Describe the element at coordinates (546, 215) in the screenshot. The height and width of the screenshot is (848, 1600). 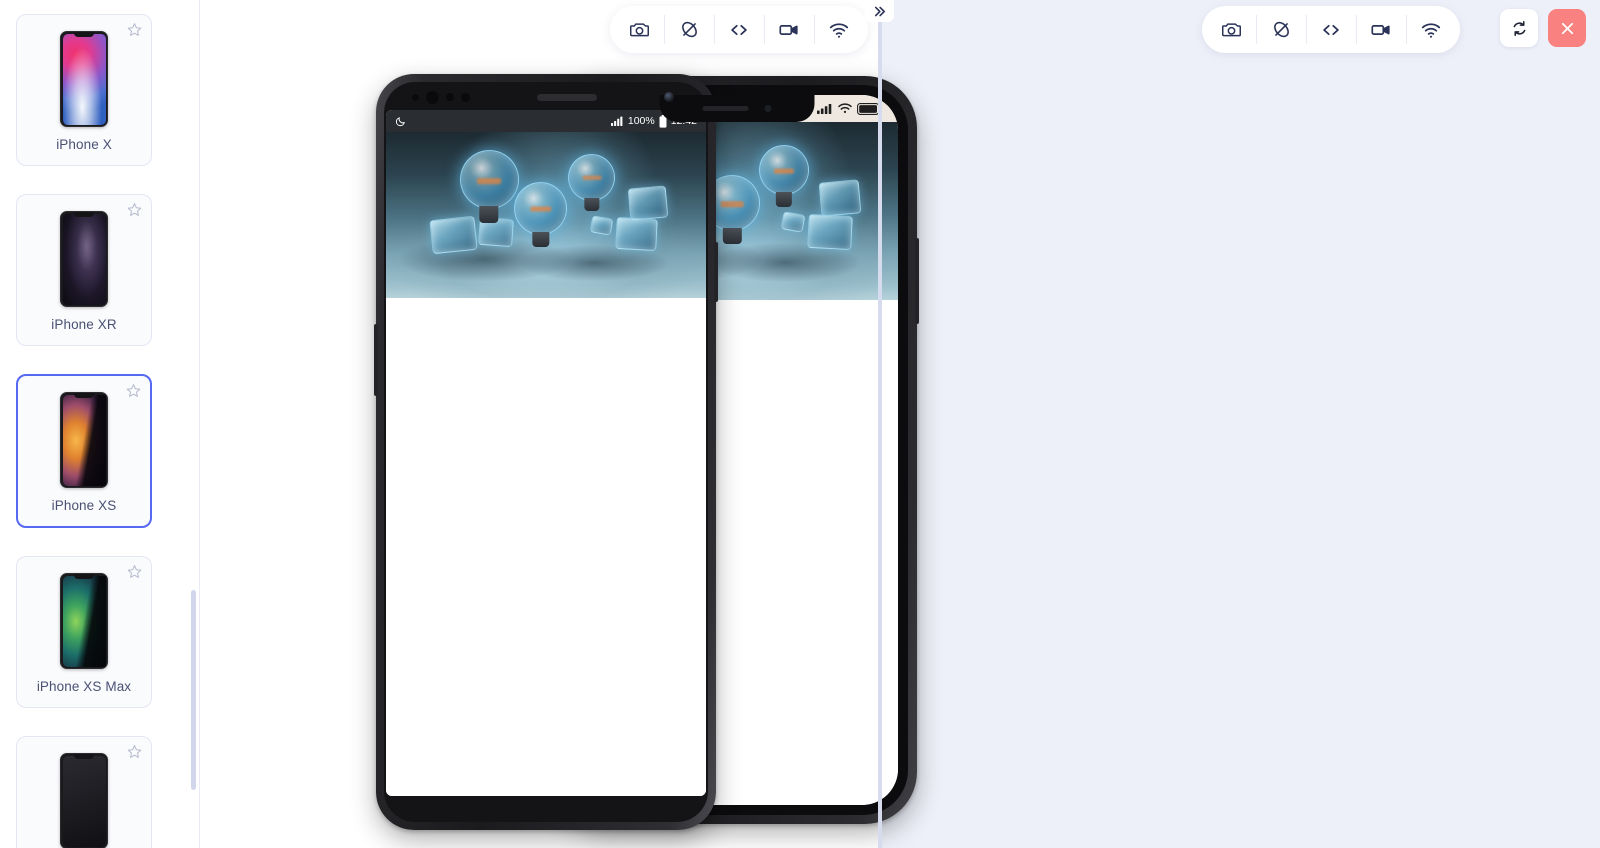
I see `page-hero-image` at that location.